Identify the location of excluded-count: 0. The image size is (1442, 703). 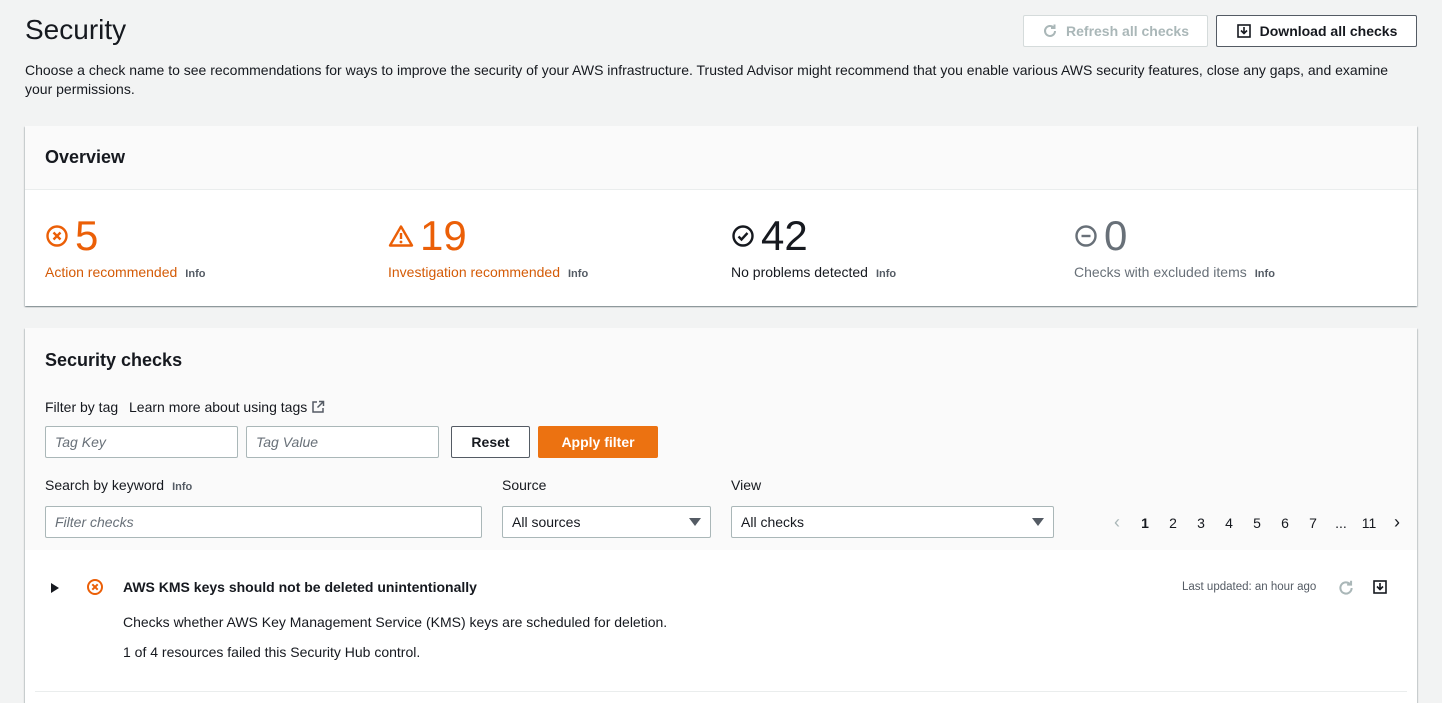
(1116, 235).